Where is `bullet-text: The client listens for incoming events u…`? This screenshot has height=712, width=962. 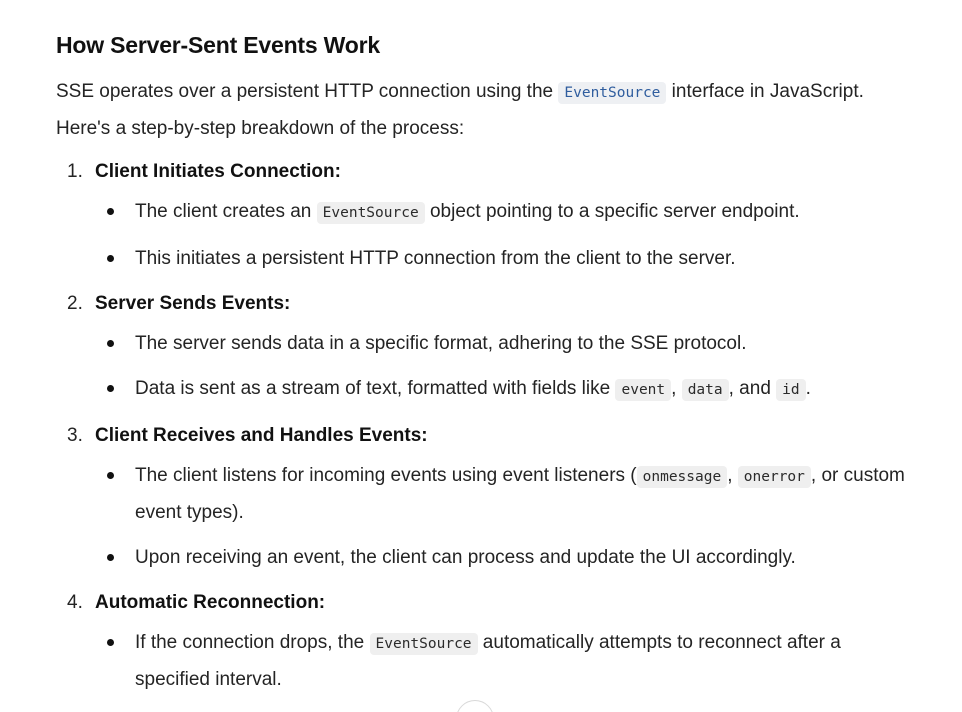 bullet-text: The client listens for incoming events u… is located at coordinates (386, 475).